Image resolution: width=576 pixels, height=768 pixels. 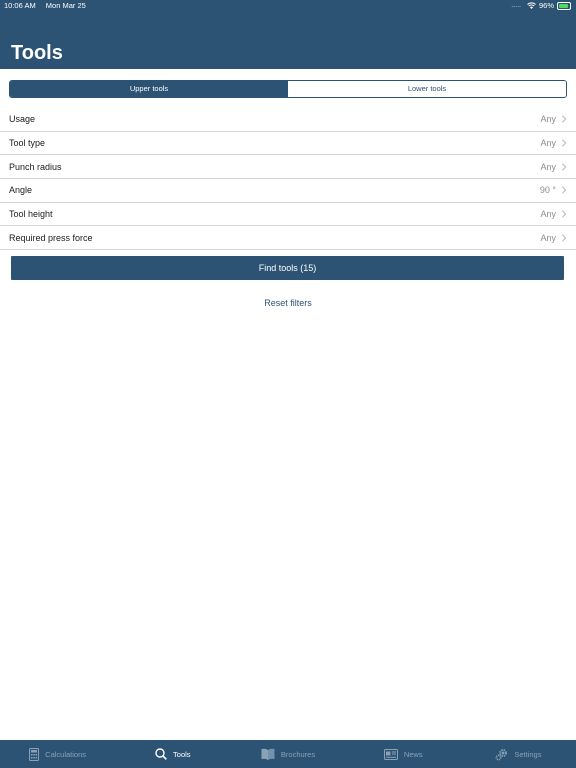 I want to click on filter-row-usage: Usage Any, so click(x=288, y=120).